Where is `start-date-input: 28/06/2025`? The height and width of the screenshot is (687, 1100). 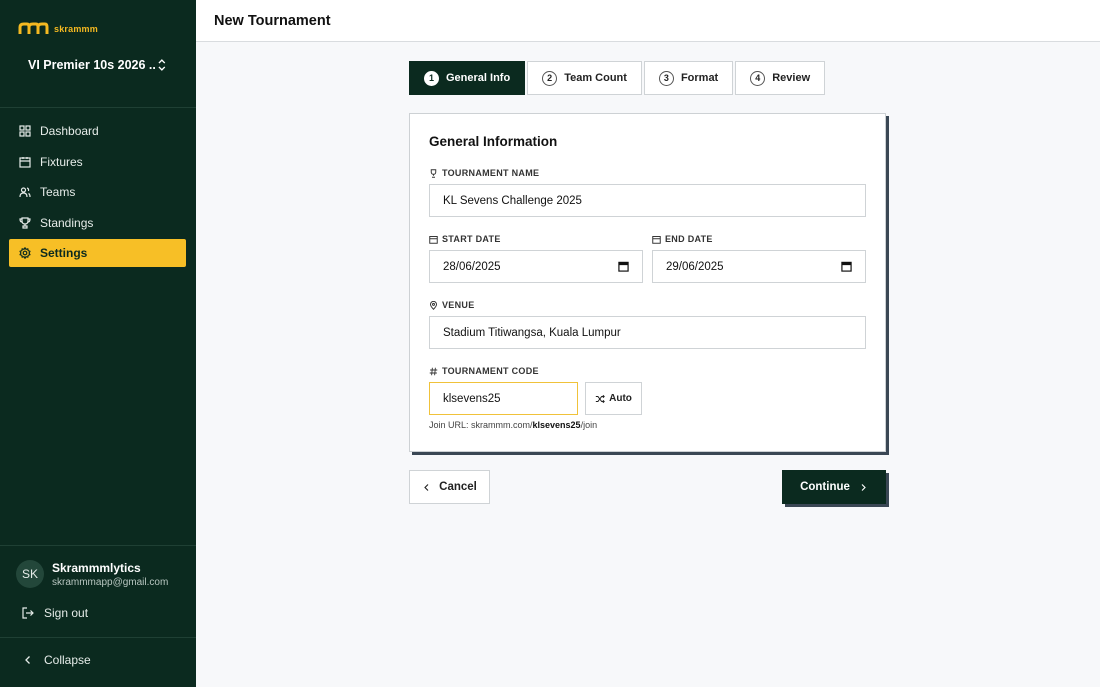
start-date-input: 28/06/2025 is located at coordinates (536, 266).